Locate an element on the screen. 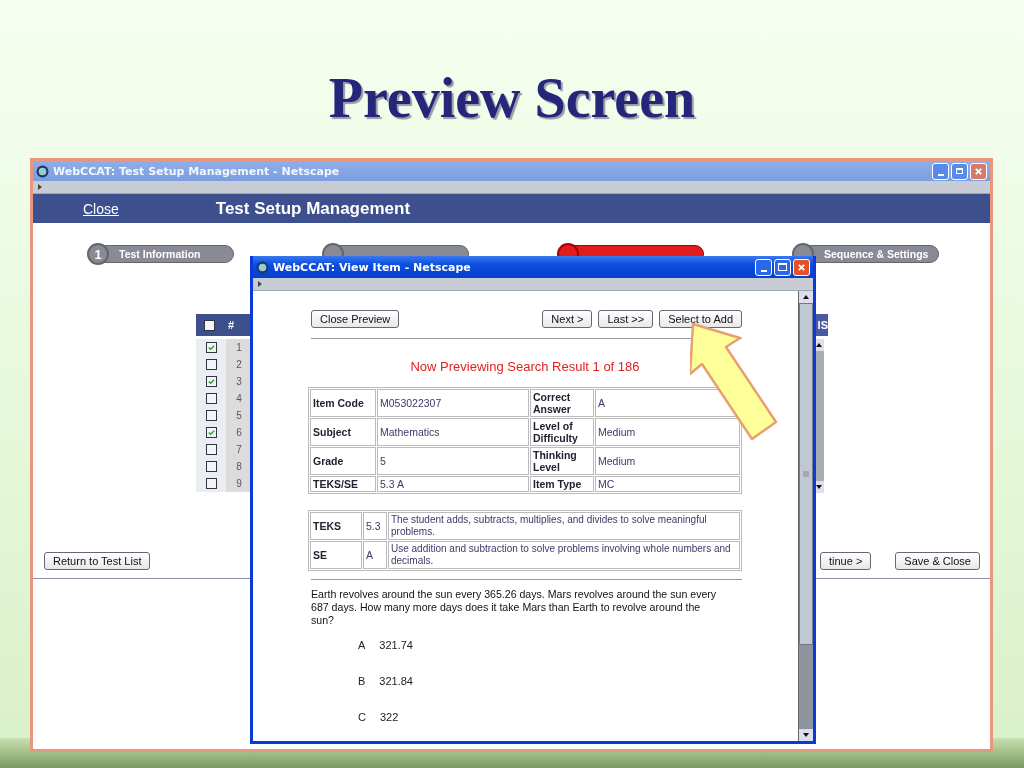 This screenshot has height=768, width=1024. table-cell: 1 is located at coordinates (239, 347).